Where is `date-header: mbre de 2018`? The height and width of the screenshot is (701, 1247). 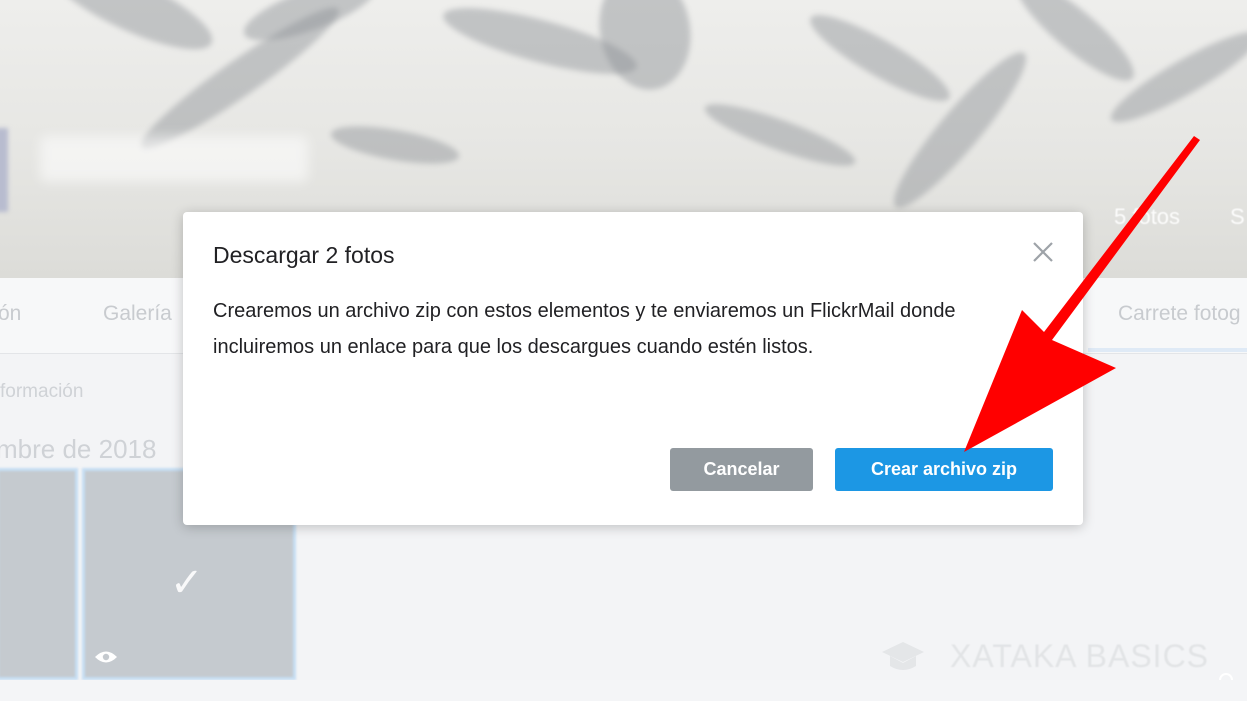
date-header: mbre de 2018 is located at coordinates (78, 449).